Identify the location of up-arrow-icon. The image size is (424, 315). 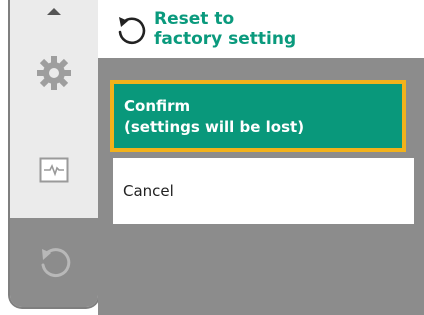
(54, 11).